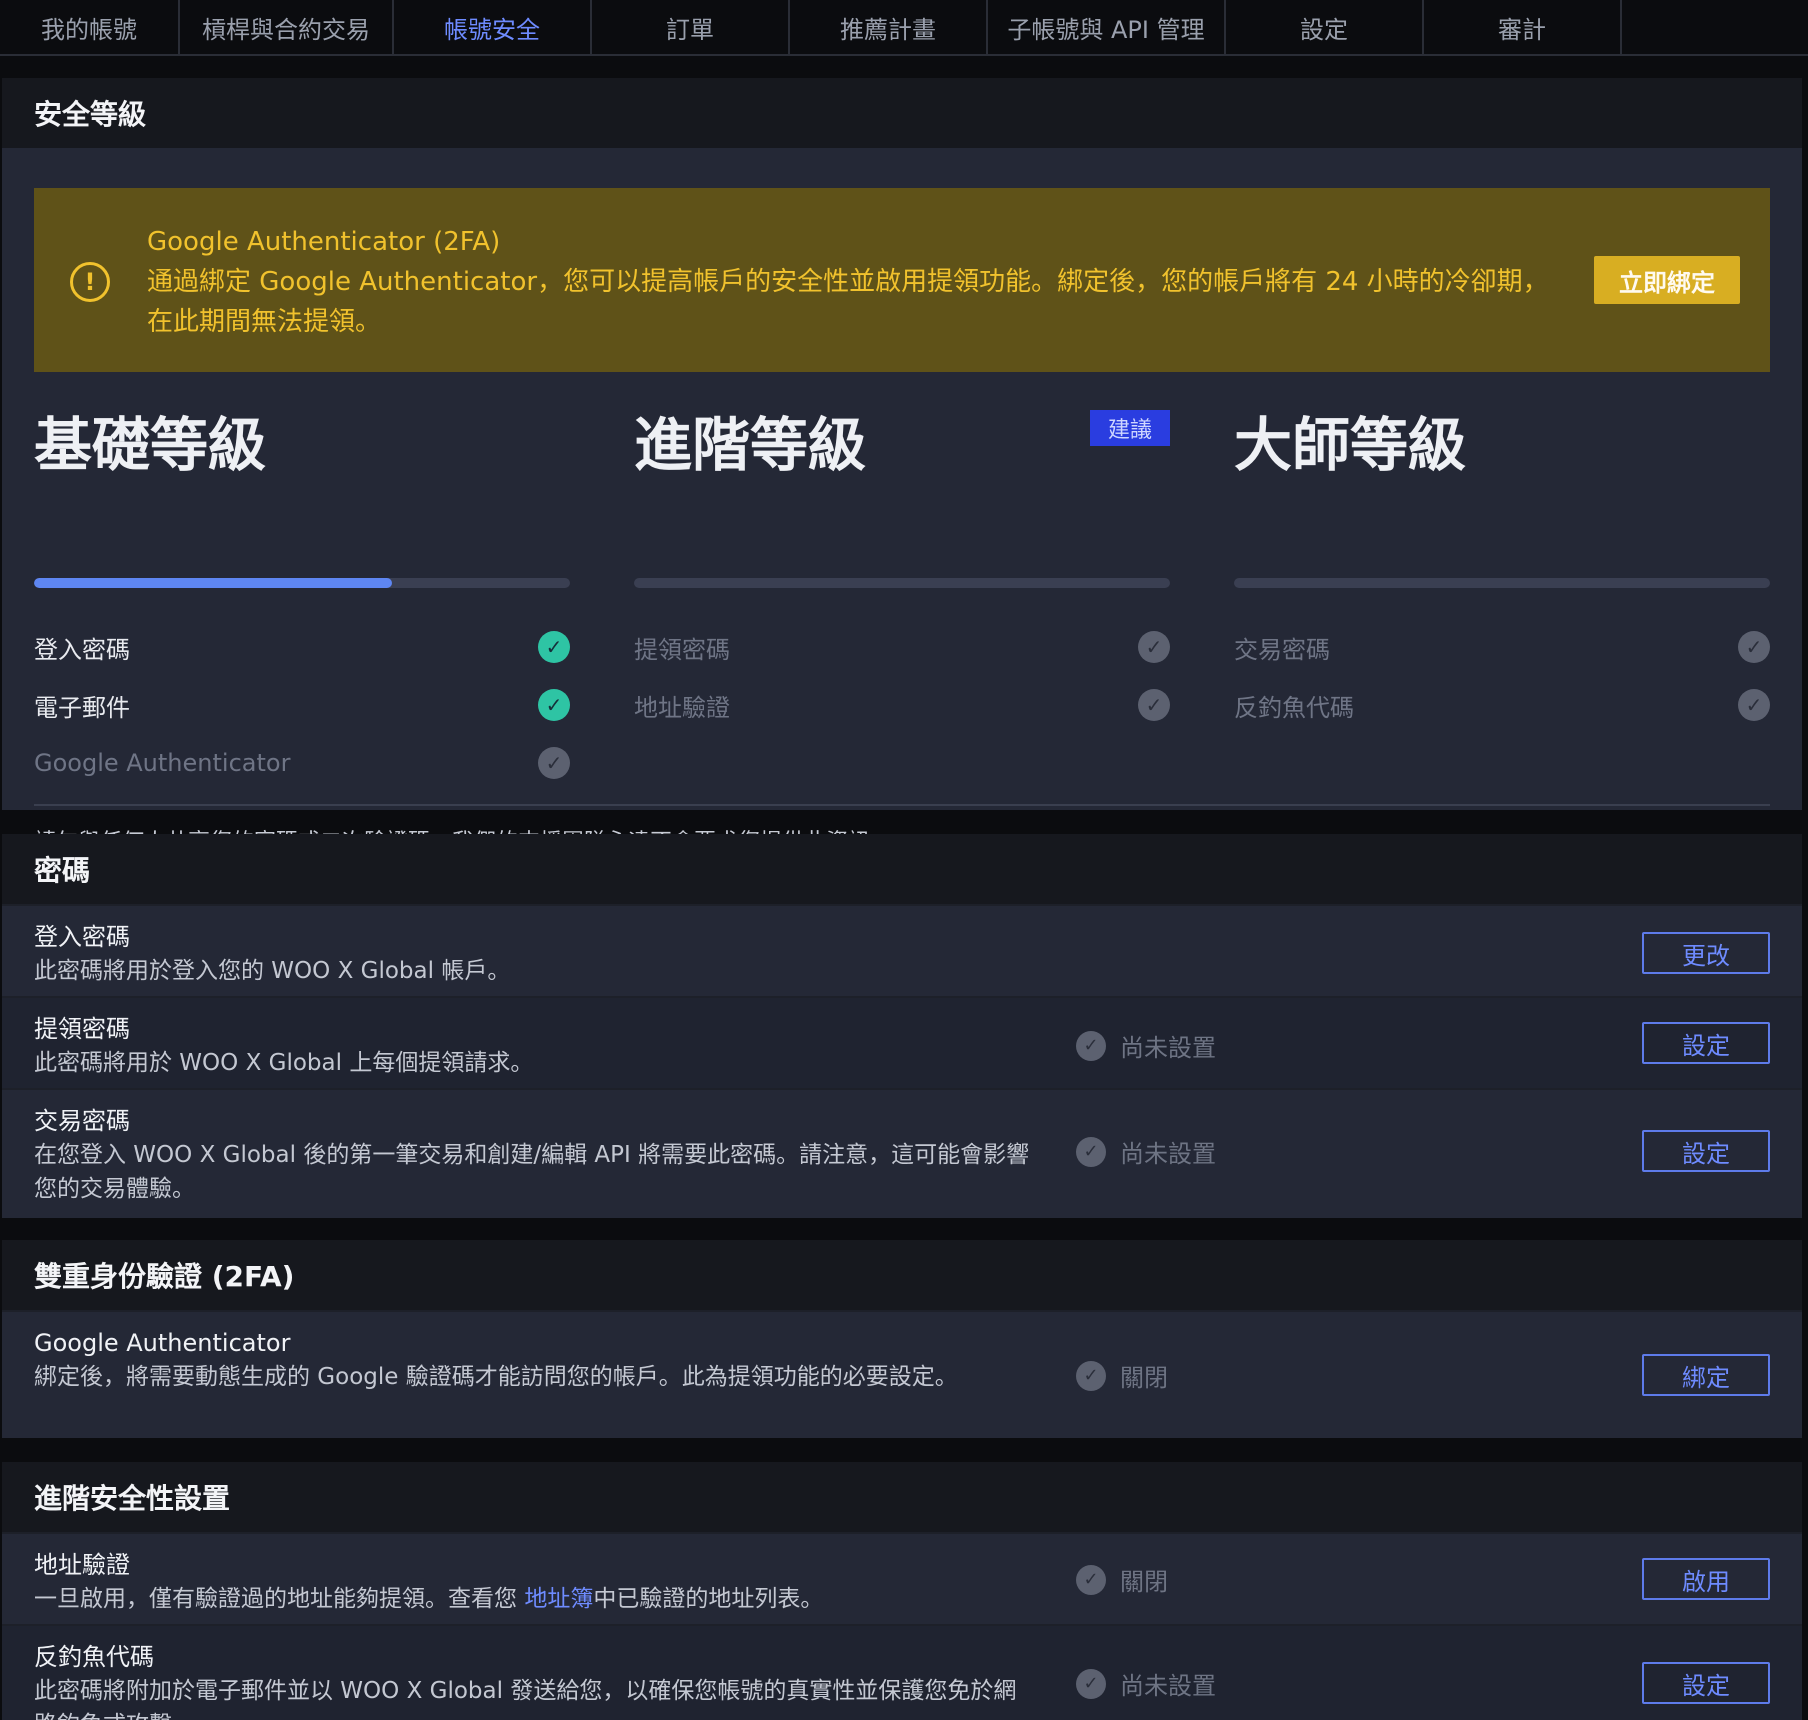 This screenshot has width=1808, height=1720. What do you see at coordinates (1325, 27) in the screenshot?
I see `tab-settings: 設定` at bounding box center [1325, 27].